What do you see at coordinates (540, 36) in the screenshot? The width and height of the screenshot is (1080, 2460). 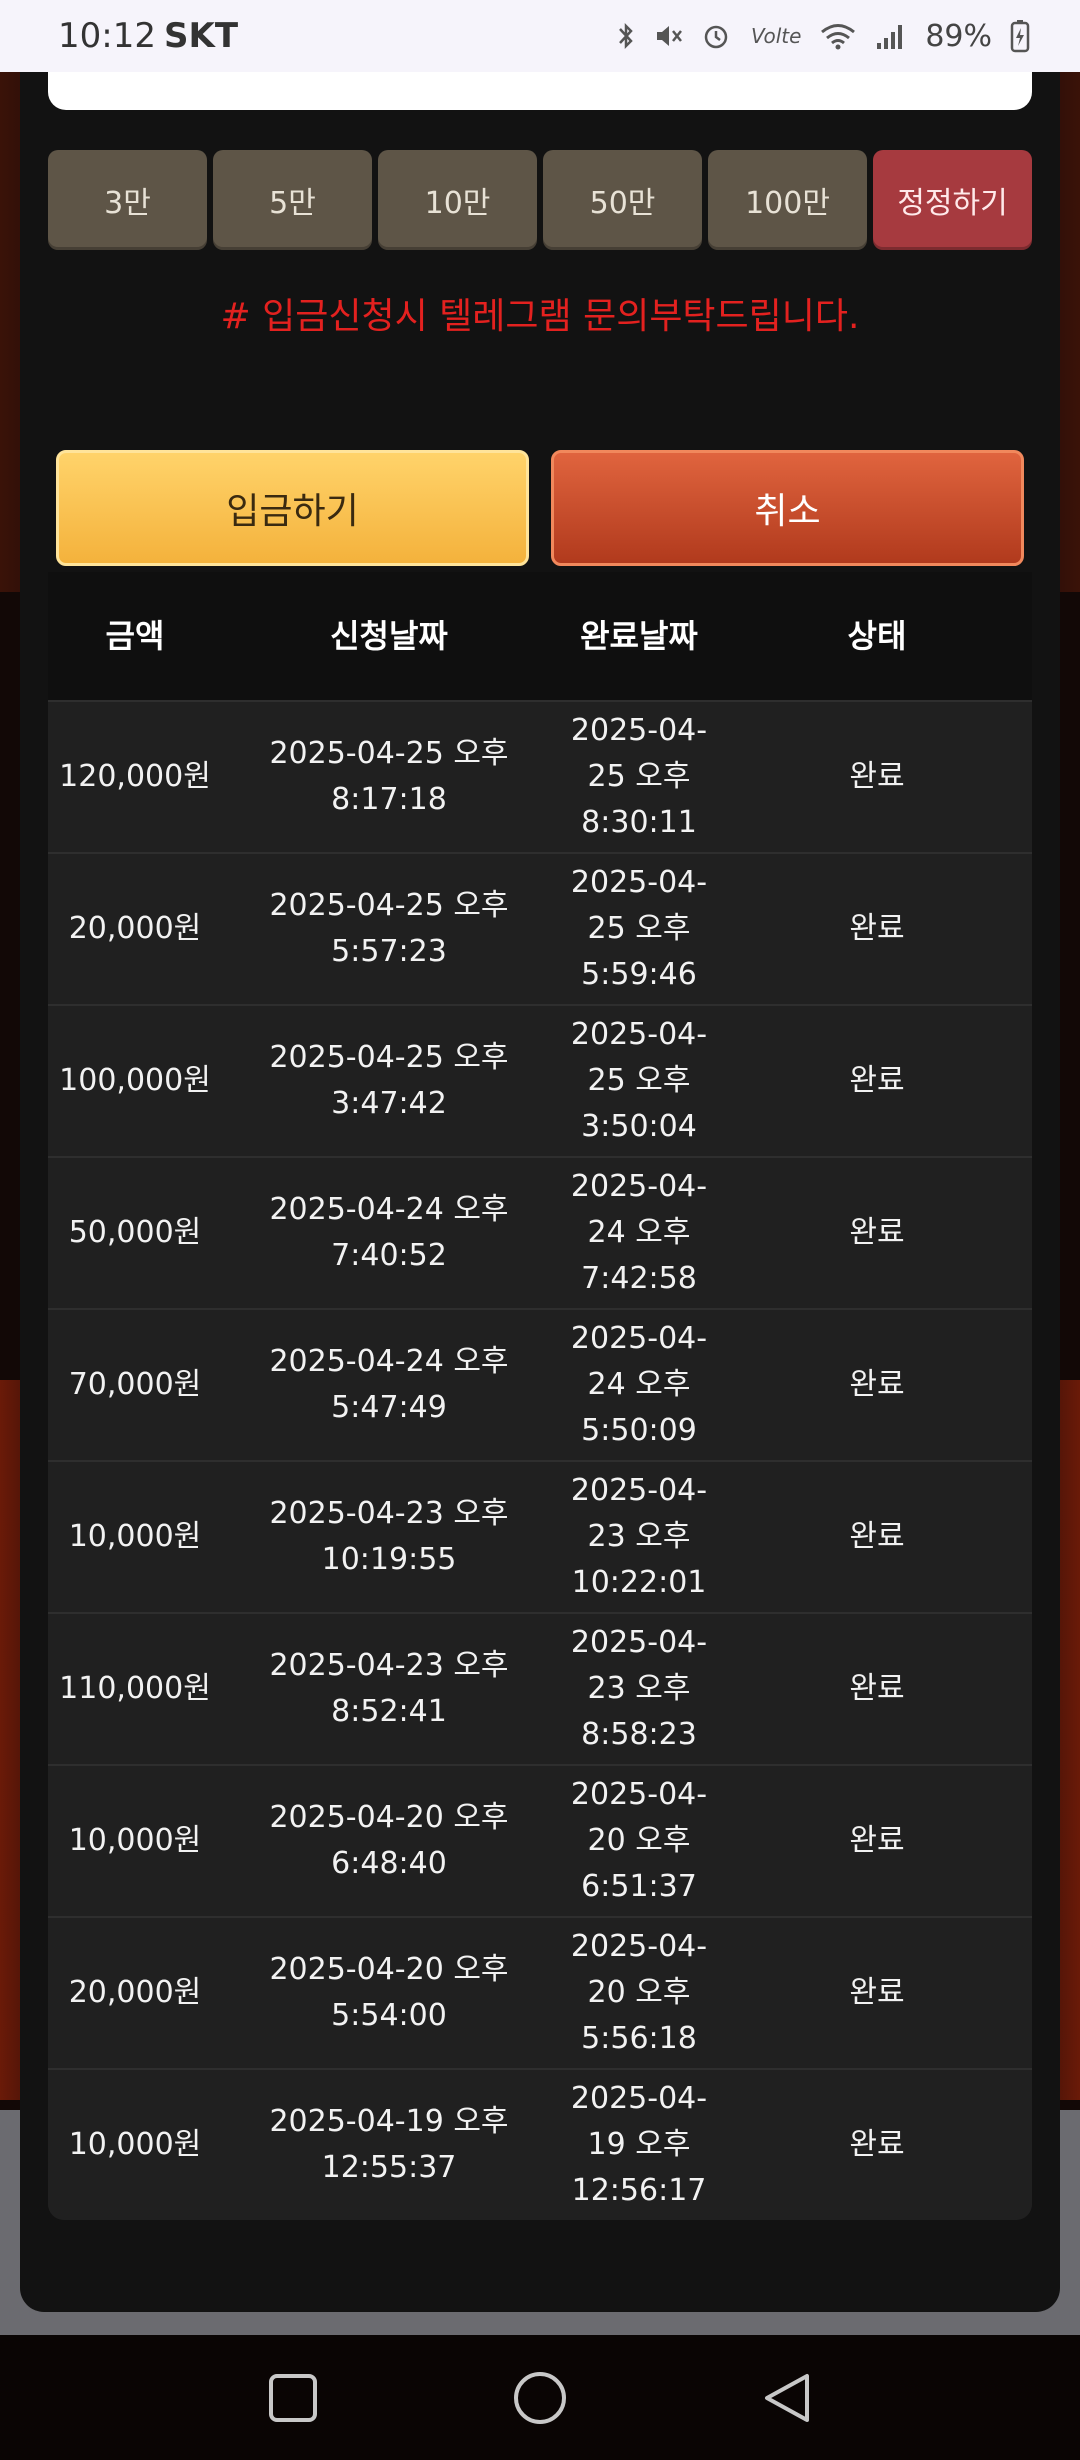 I see `status-bar: 10:12 SKT Volte 89%` at bounding box center [540, 36].